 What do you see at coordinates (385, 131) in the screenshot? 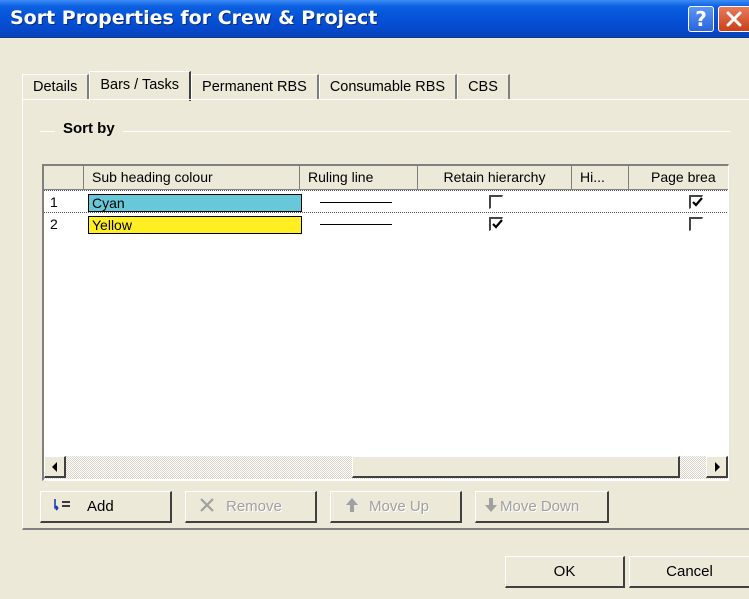
I see `group-divider` at bounding box center [385, 131].